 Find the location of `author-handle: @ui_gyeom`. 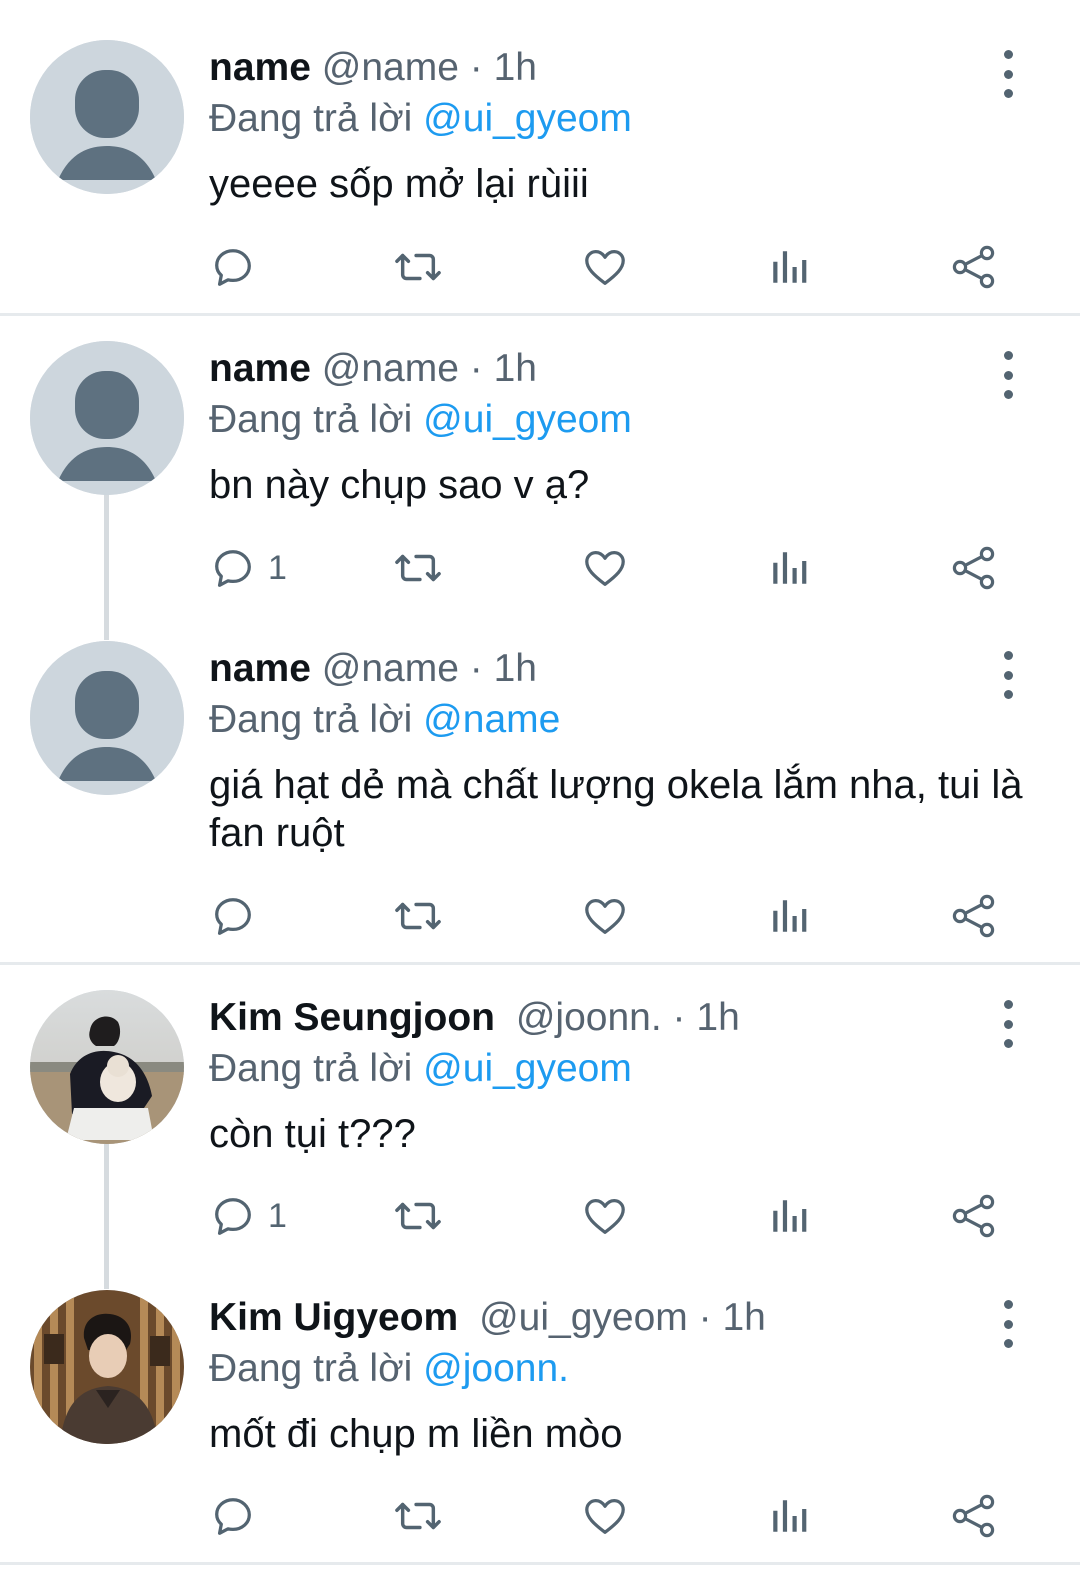

author-handle: @ui_gyeom is located at coordinates (583, 1317).